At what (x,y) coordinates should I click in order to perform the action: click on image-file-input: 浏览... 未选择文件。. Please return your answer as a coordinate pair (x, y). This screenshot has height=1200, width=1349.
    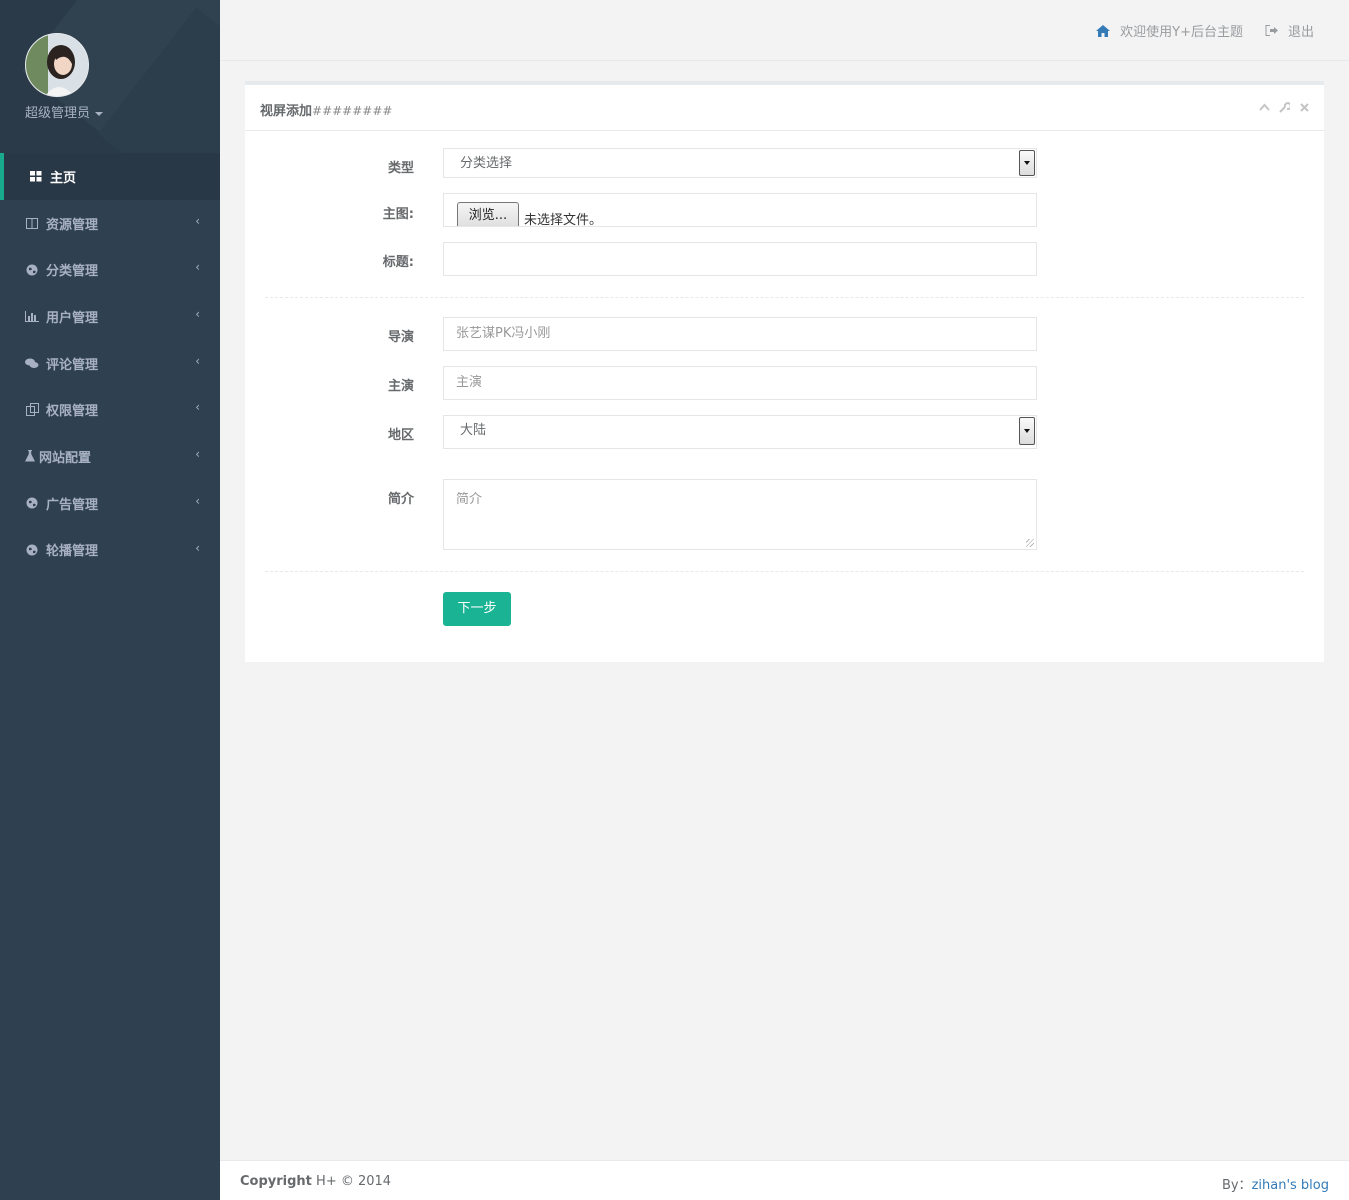
    Looking at the image, I should click on (740, 210).